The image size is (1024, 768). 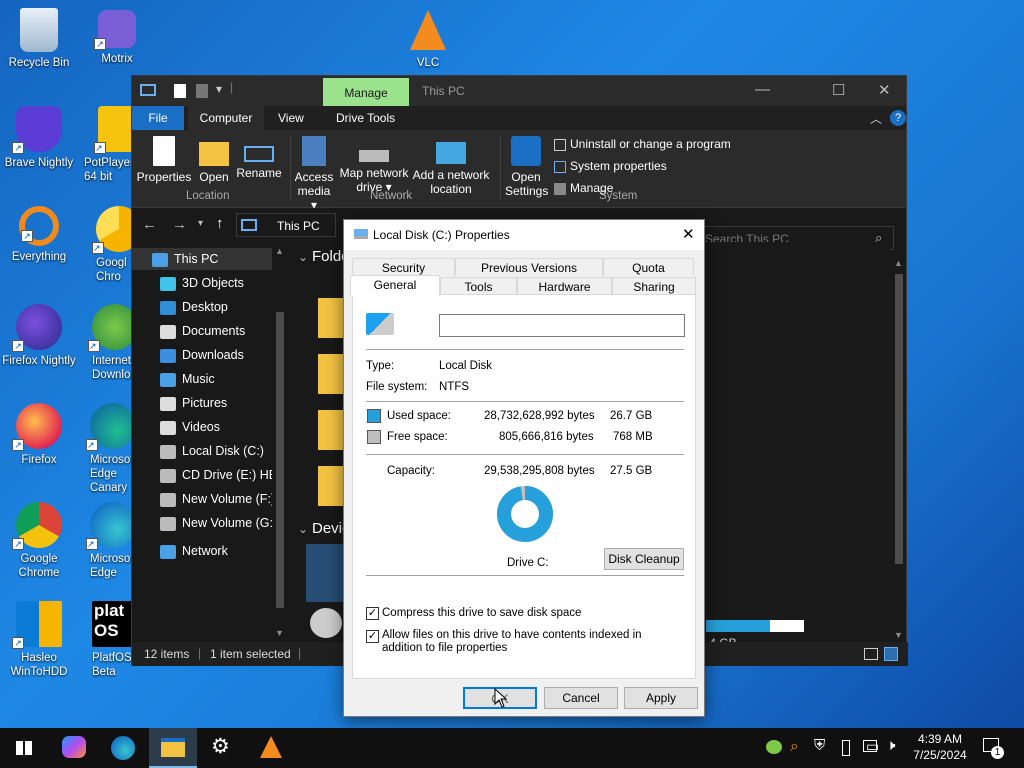 What do you see at coordinates (105, 449) in the screenshot?
I see `desktop-icon-edge-canary: ↗ Microsoft Edge Canary` at bounding box center [105, 449].